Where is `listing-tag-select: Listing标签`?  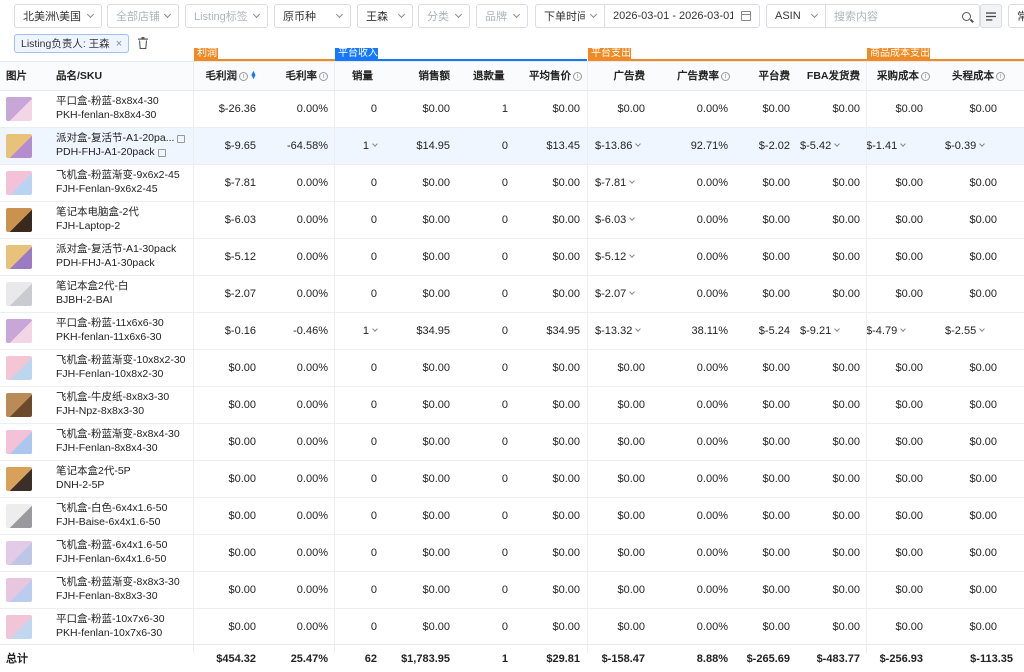 listing-tag-select: Listing标签 is located at coordinates (226, 16).